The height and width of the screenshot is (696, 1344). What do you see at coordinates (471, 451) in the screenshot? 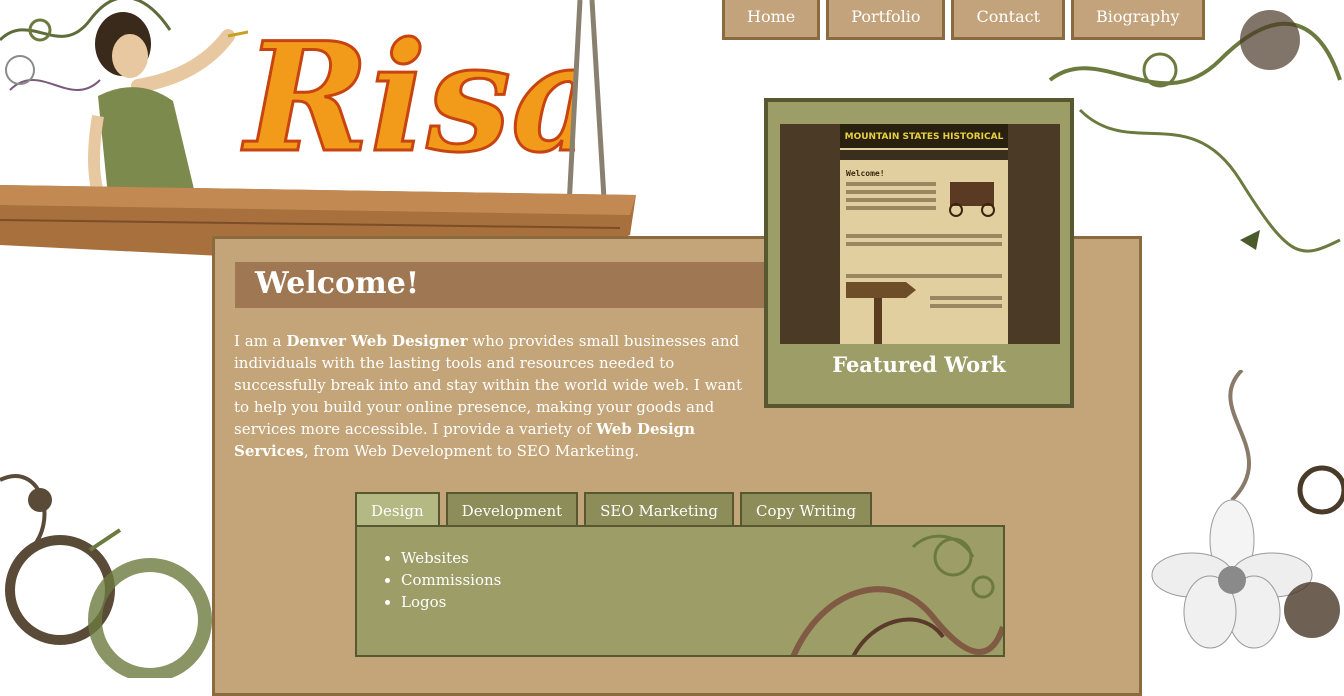
I see `intro-text-3: , from Web Development to SEO Marketing.` at bounding box center [471, 451].